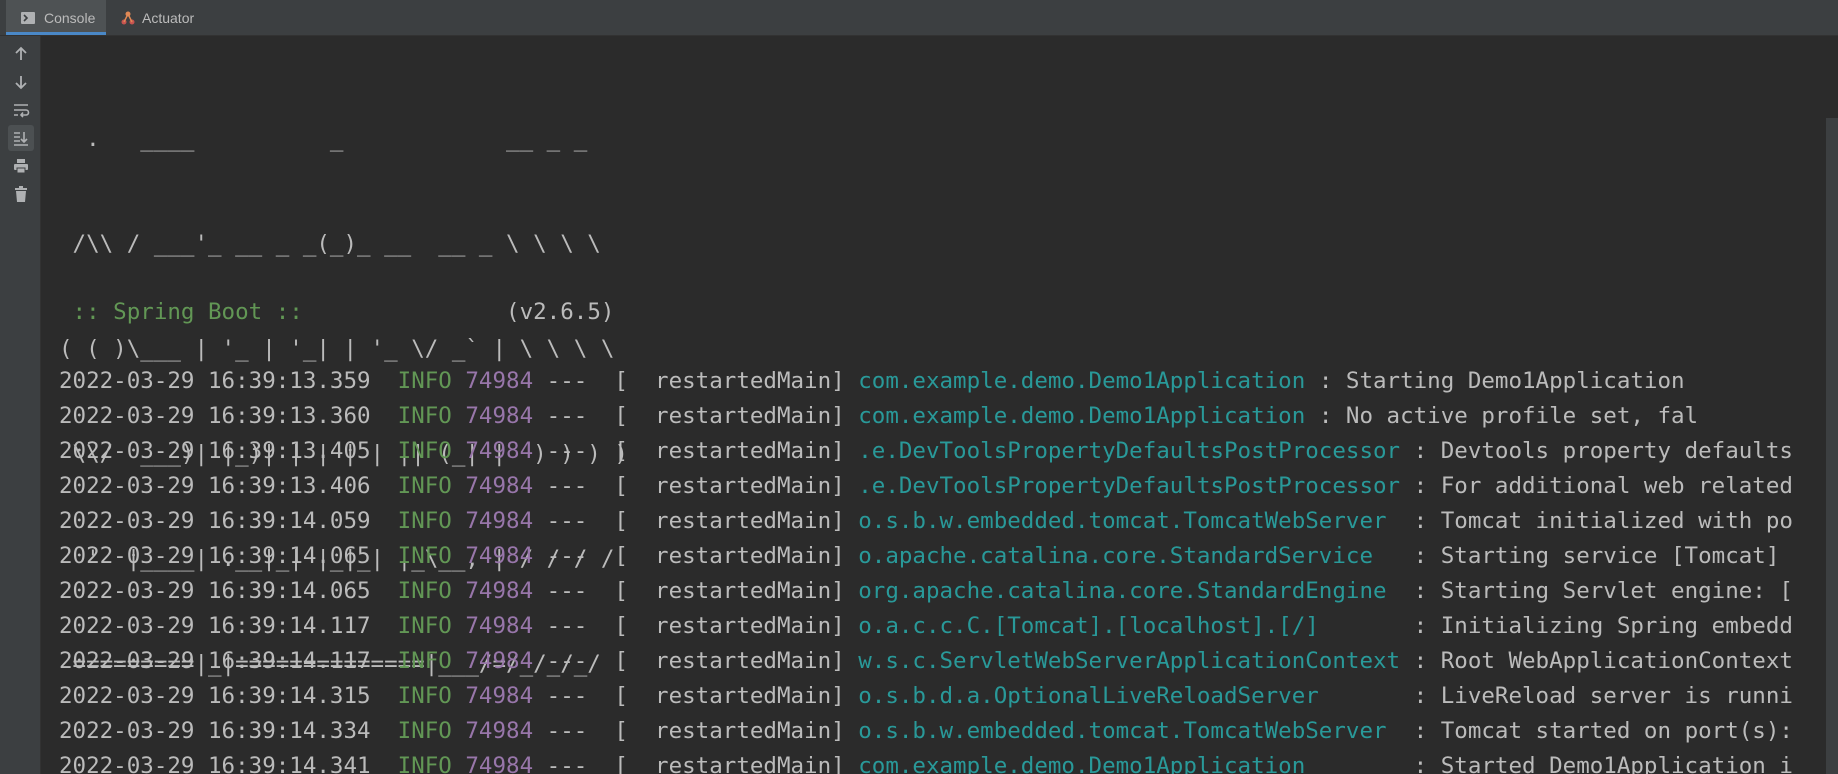  I want to click on log-timestamp: 2022-03-29 16:39:13.406, so click(215, 486).